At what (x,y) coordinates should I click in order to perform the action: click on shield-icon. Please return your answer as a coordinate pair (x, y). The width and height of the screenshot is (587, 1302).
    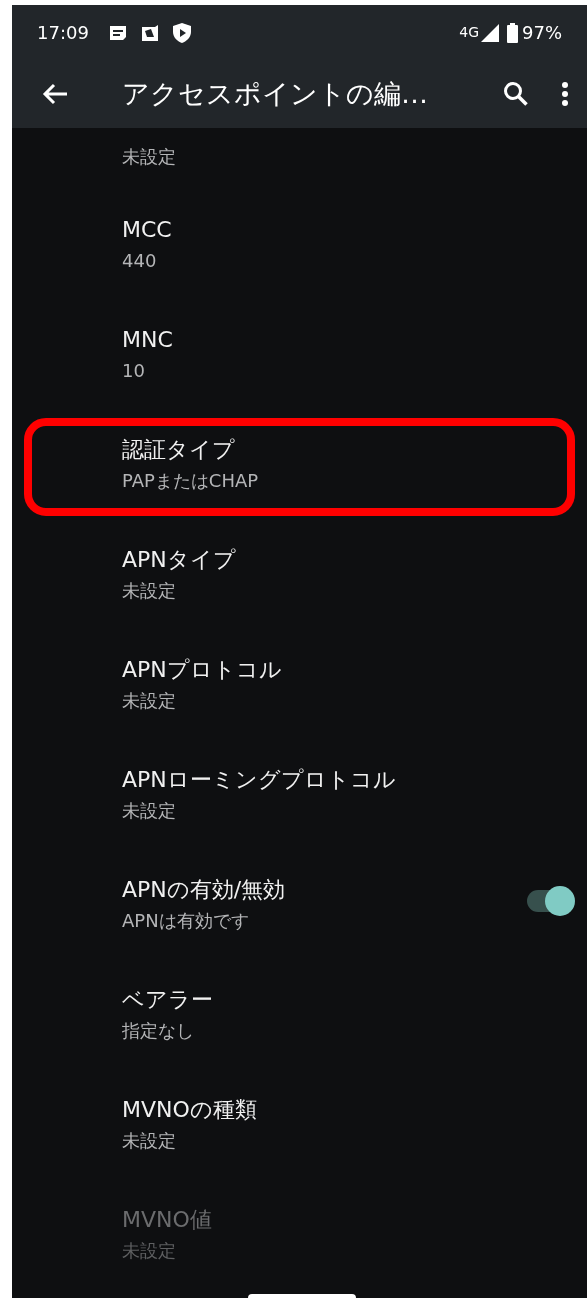
    Looking at the image, I should click on (181, 32).